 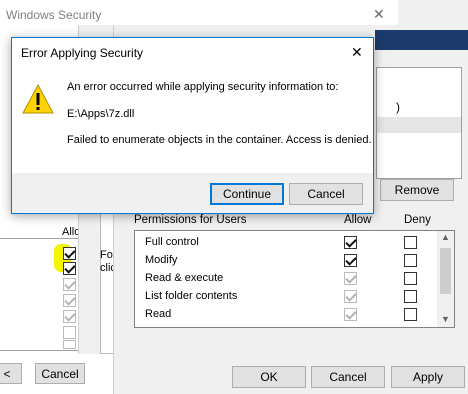 I want to click on permission-row: Read, so click(x=285, y=314).